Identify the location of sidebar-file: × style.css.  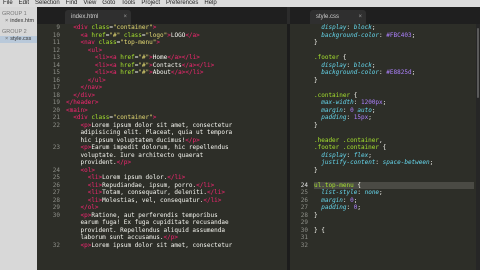
(18, 39).